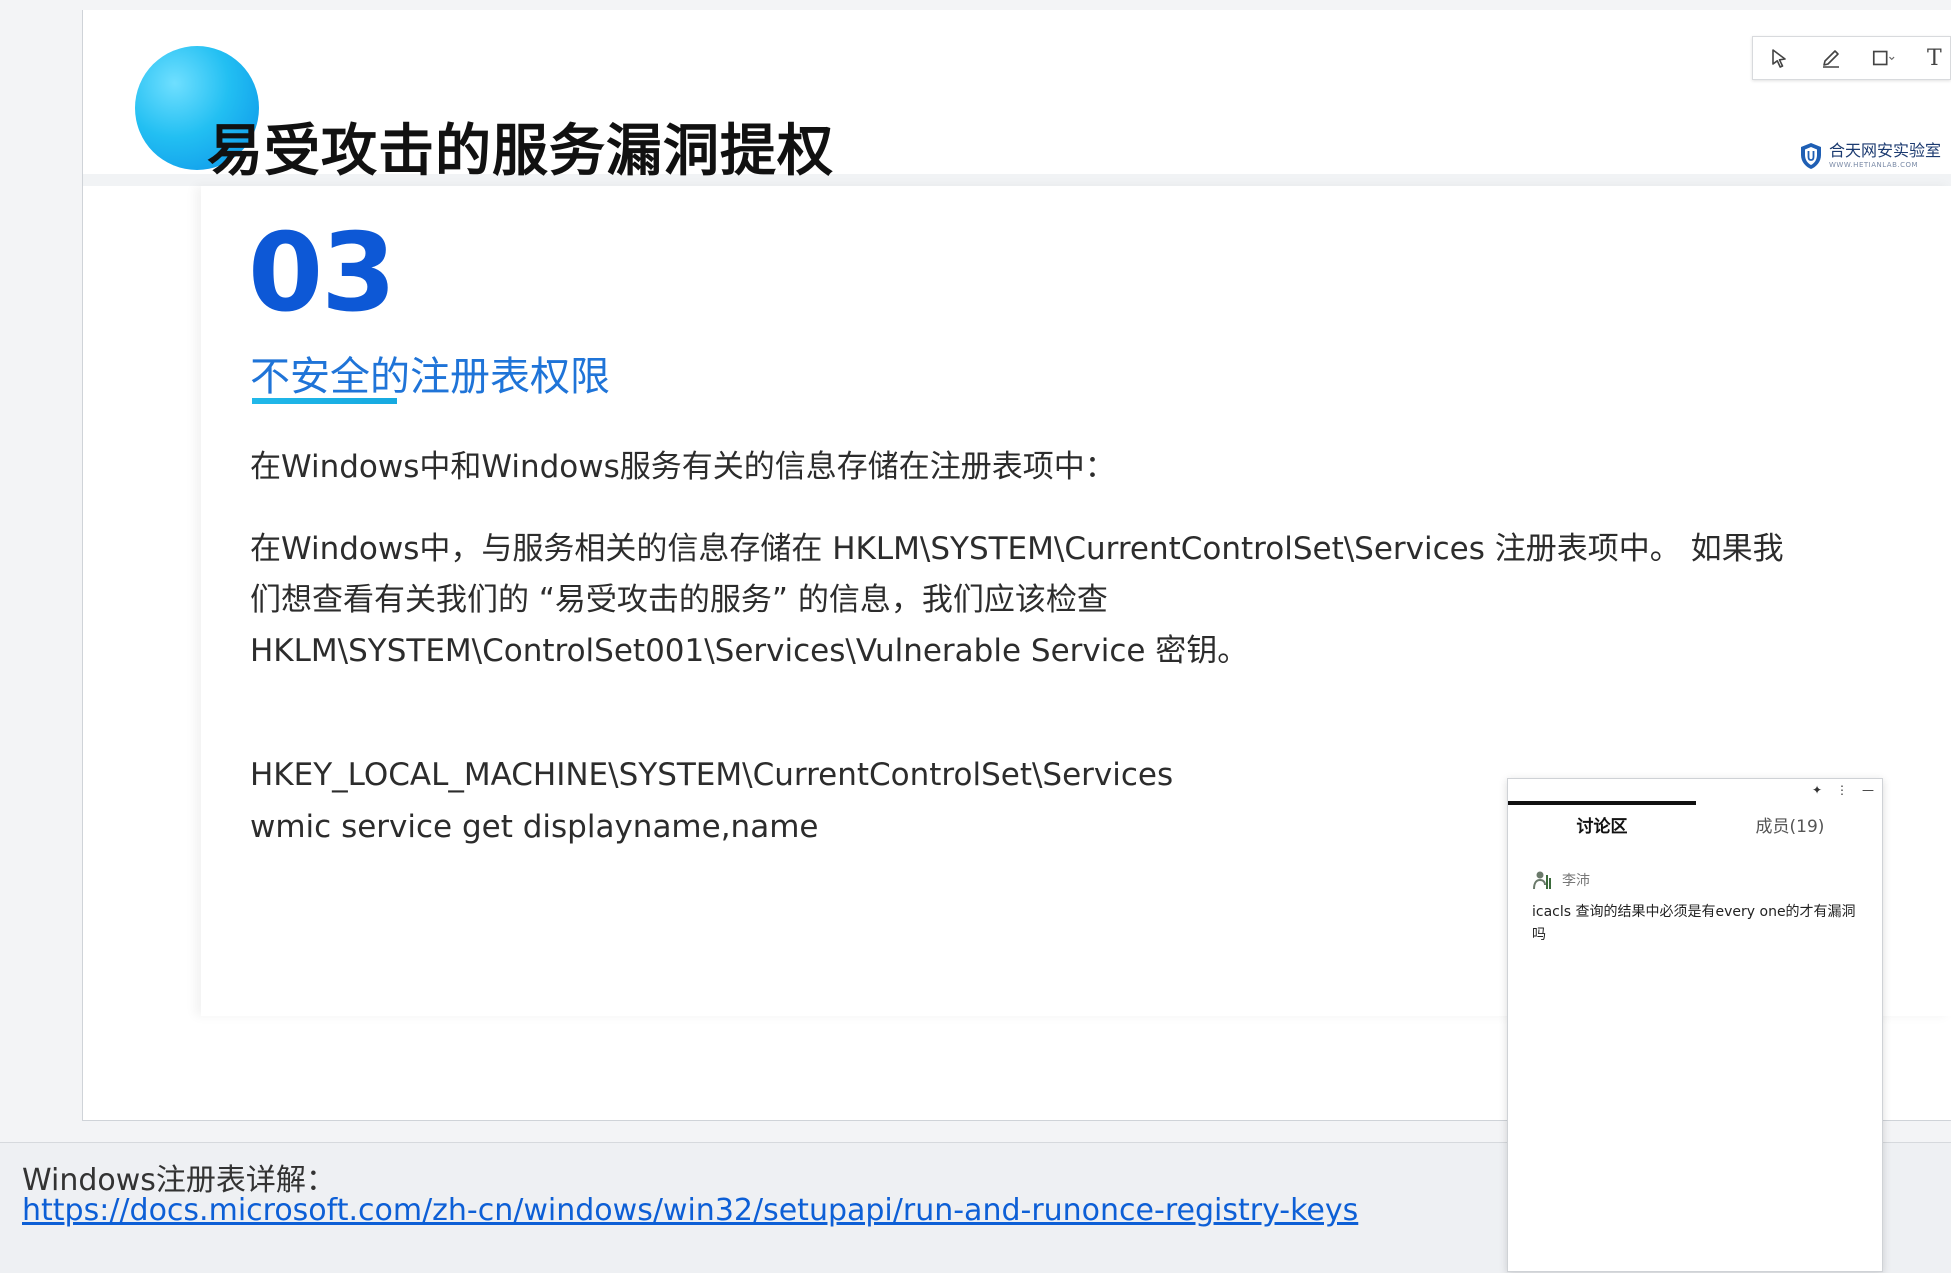  What do you see at coordinates (1576, 881) in the screenshot?
I see `message-author-name: 李沛` at bounding box center [1576, 881].